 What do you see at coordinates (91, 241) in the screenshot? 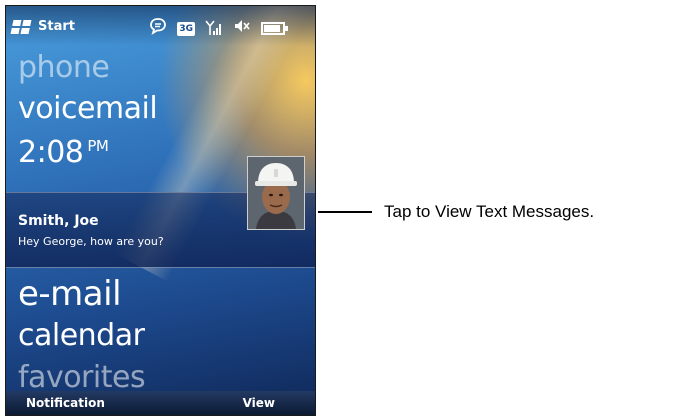
I see `message-preview: Hey George, how are you?` at bounding box center [91, 241].